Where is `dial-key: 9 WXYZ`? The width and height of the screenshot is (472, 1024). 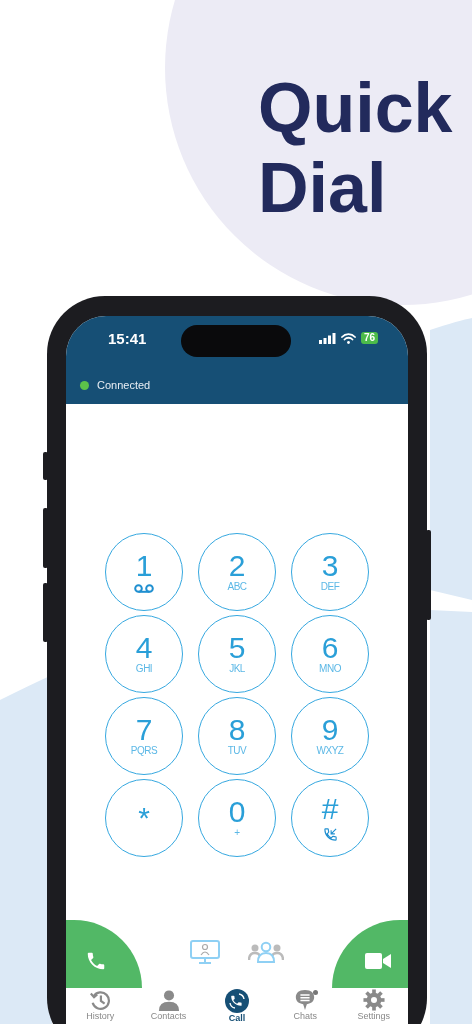 dial-key: 9 WXYZ is located at coordinates (330, 736).